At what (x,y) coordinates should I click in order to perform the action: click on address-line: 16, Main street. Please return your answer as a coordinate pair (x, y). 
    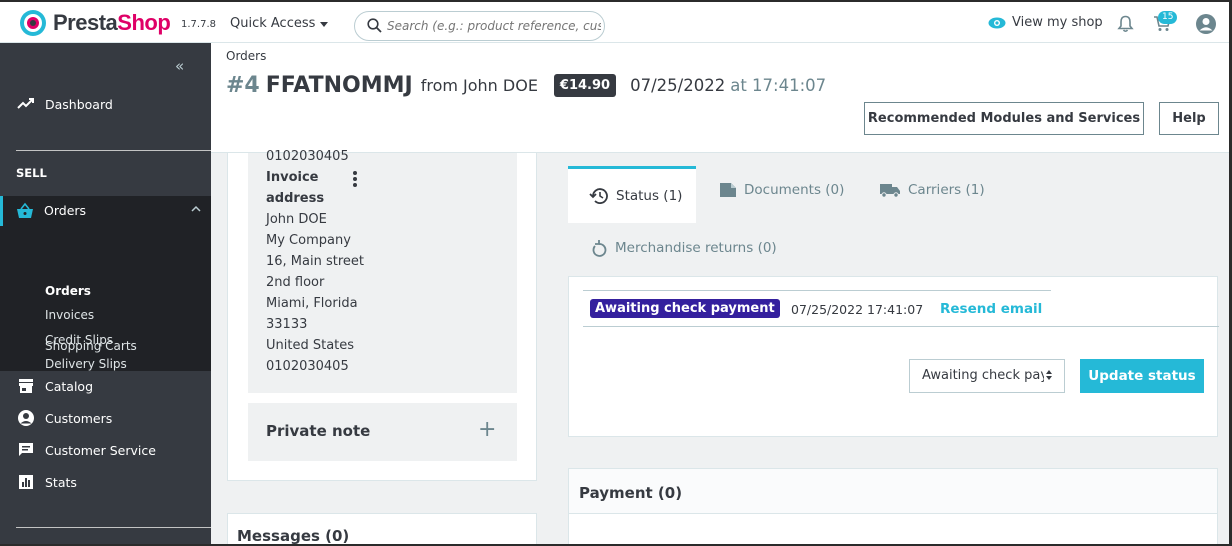
    Looking at the image, I should click on (315, 261).